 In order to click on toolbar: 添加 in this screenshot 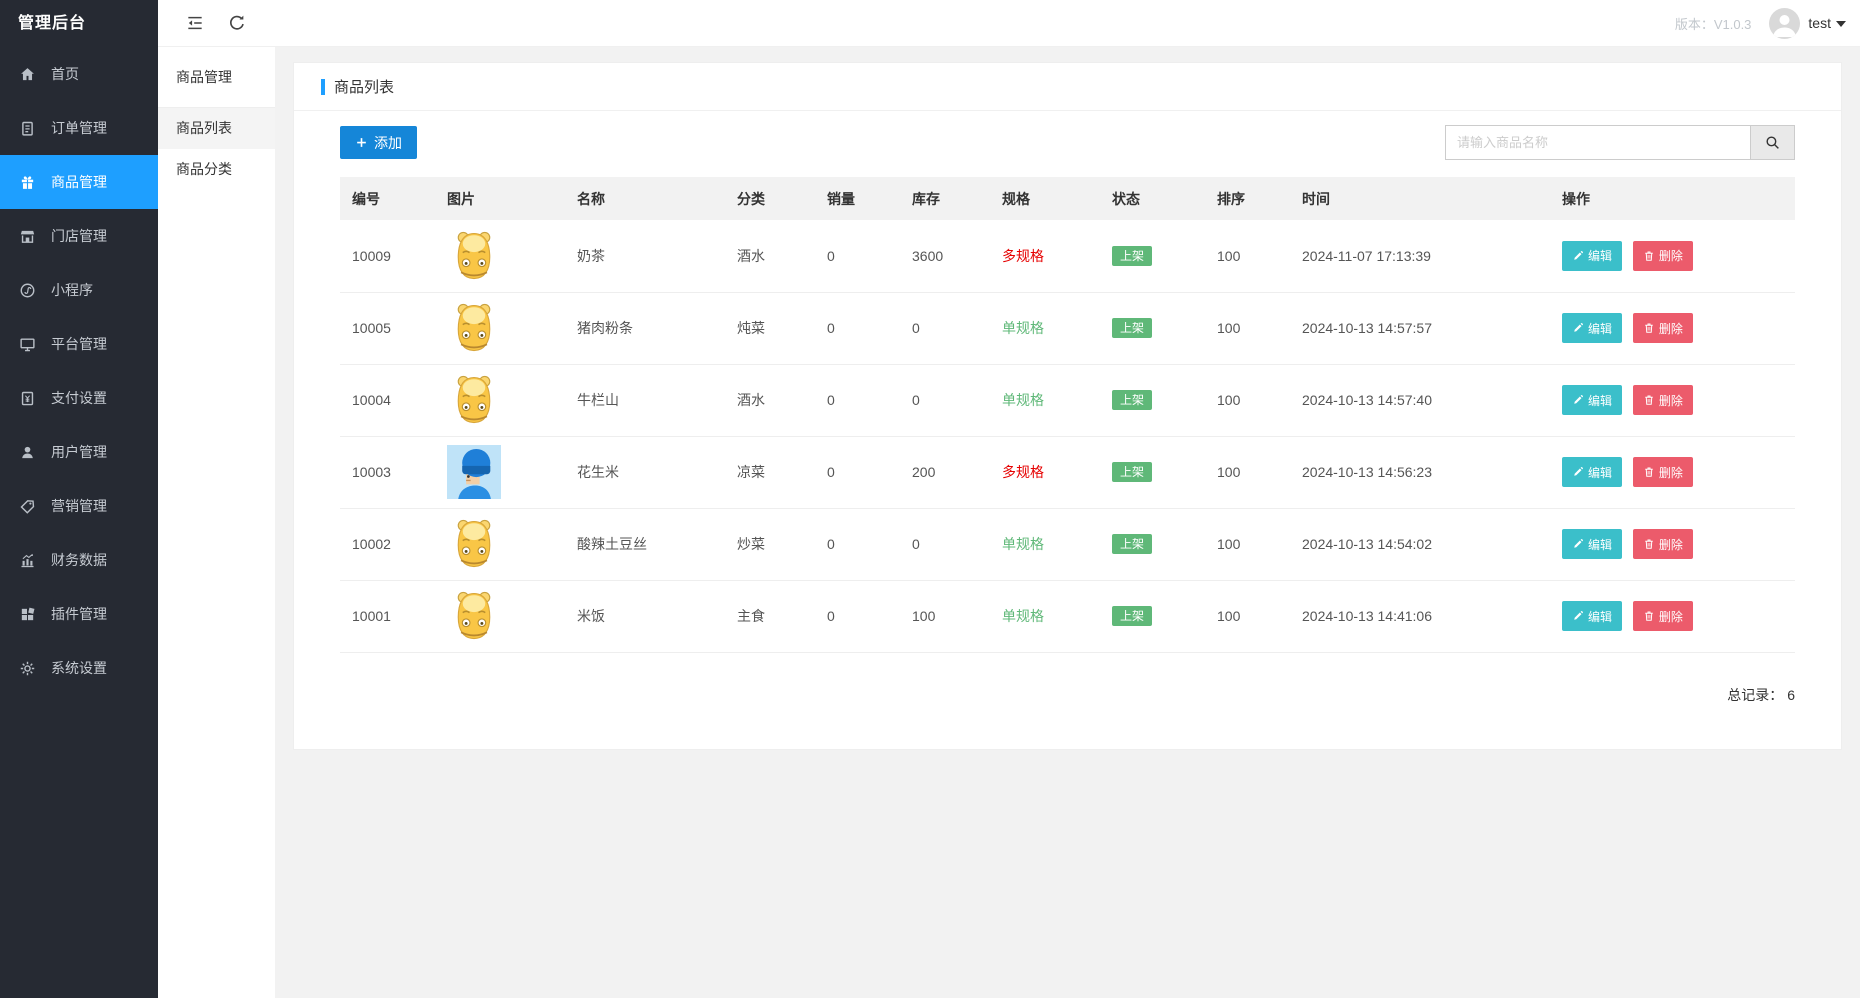, I will do `click(1067, 142)`.